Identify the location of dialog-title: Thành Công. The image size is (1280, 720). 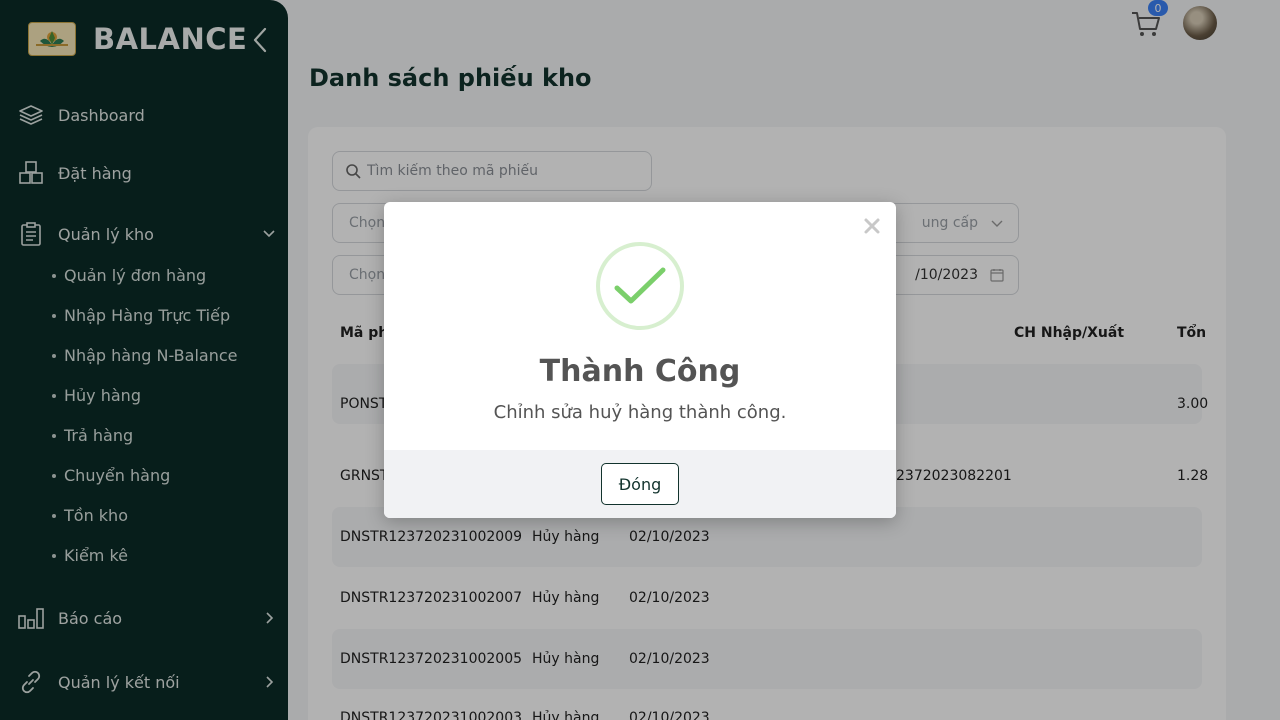
(640, 371).